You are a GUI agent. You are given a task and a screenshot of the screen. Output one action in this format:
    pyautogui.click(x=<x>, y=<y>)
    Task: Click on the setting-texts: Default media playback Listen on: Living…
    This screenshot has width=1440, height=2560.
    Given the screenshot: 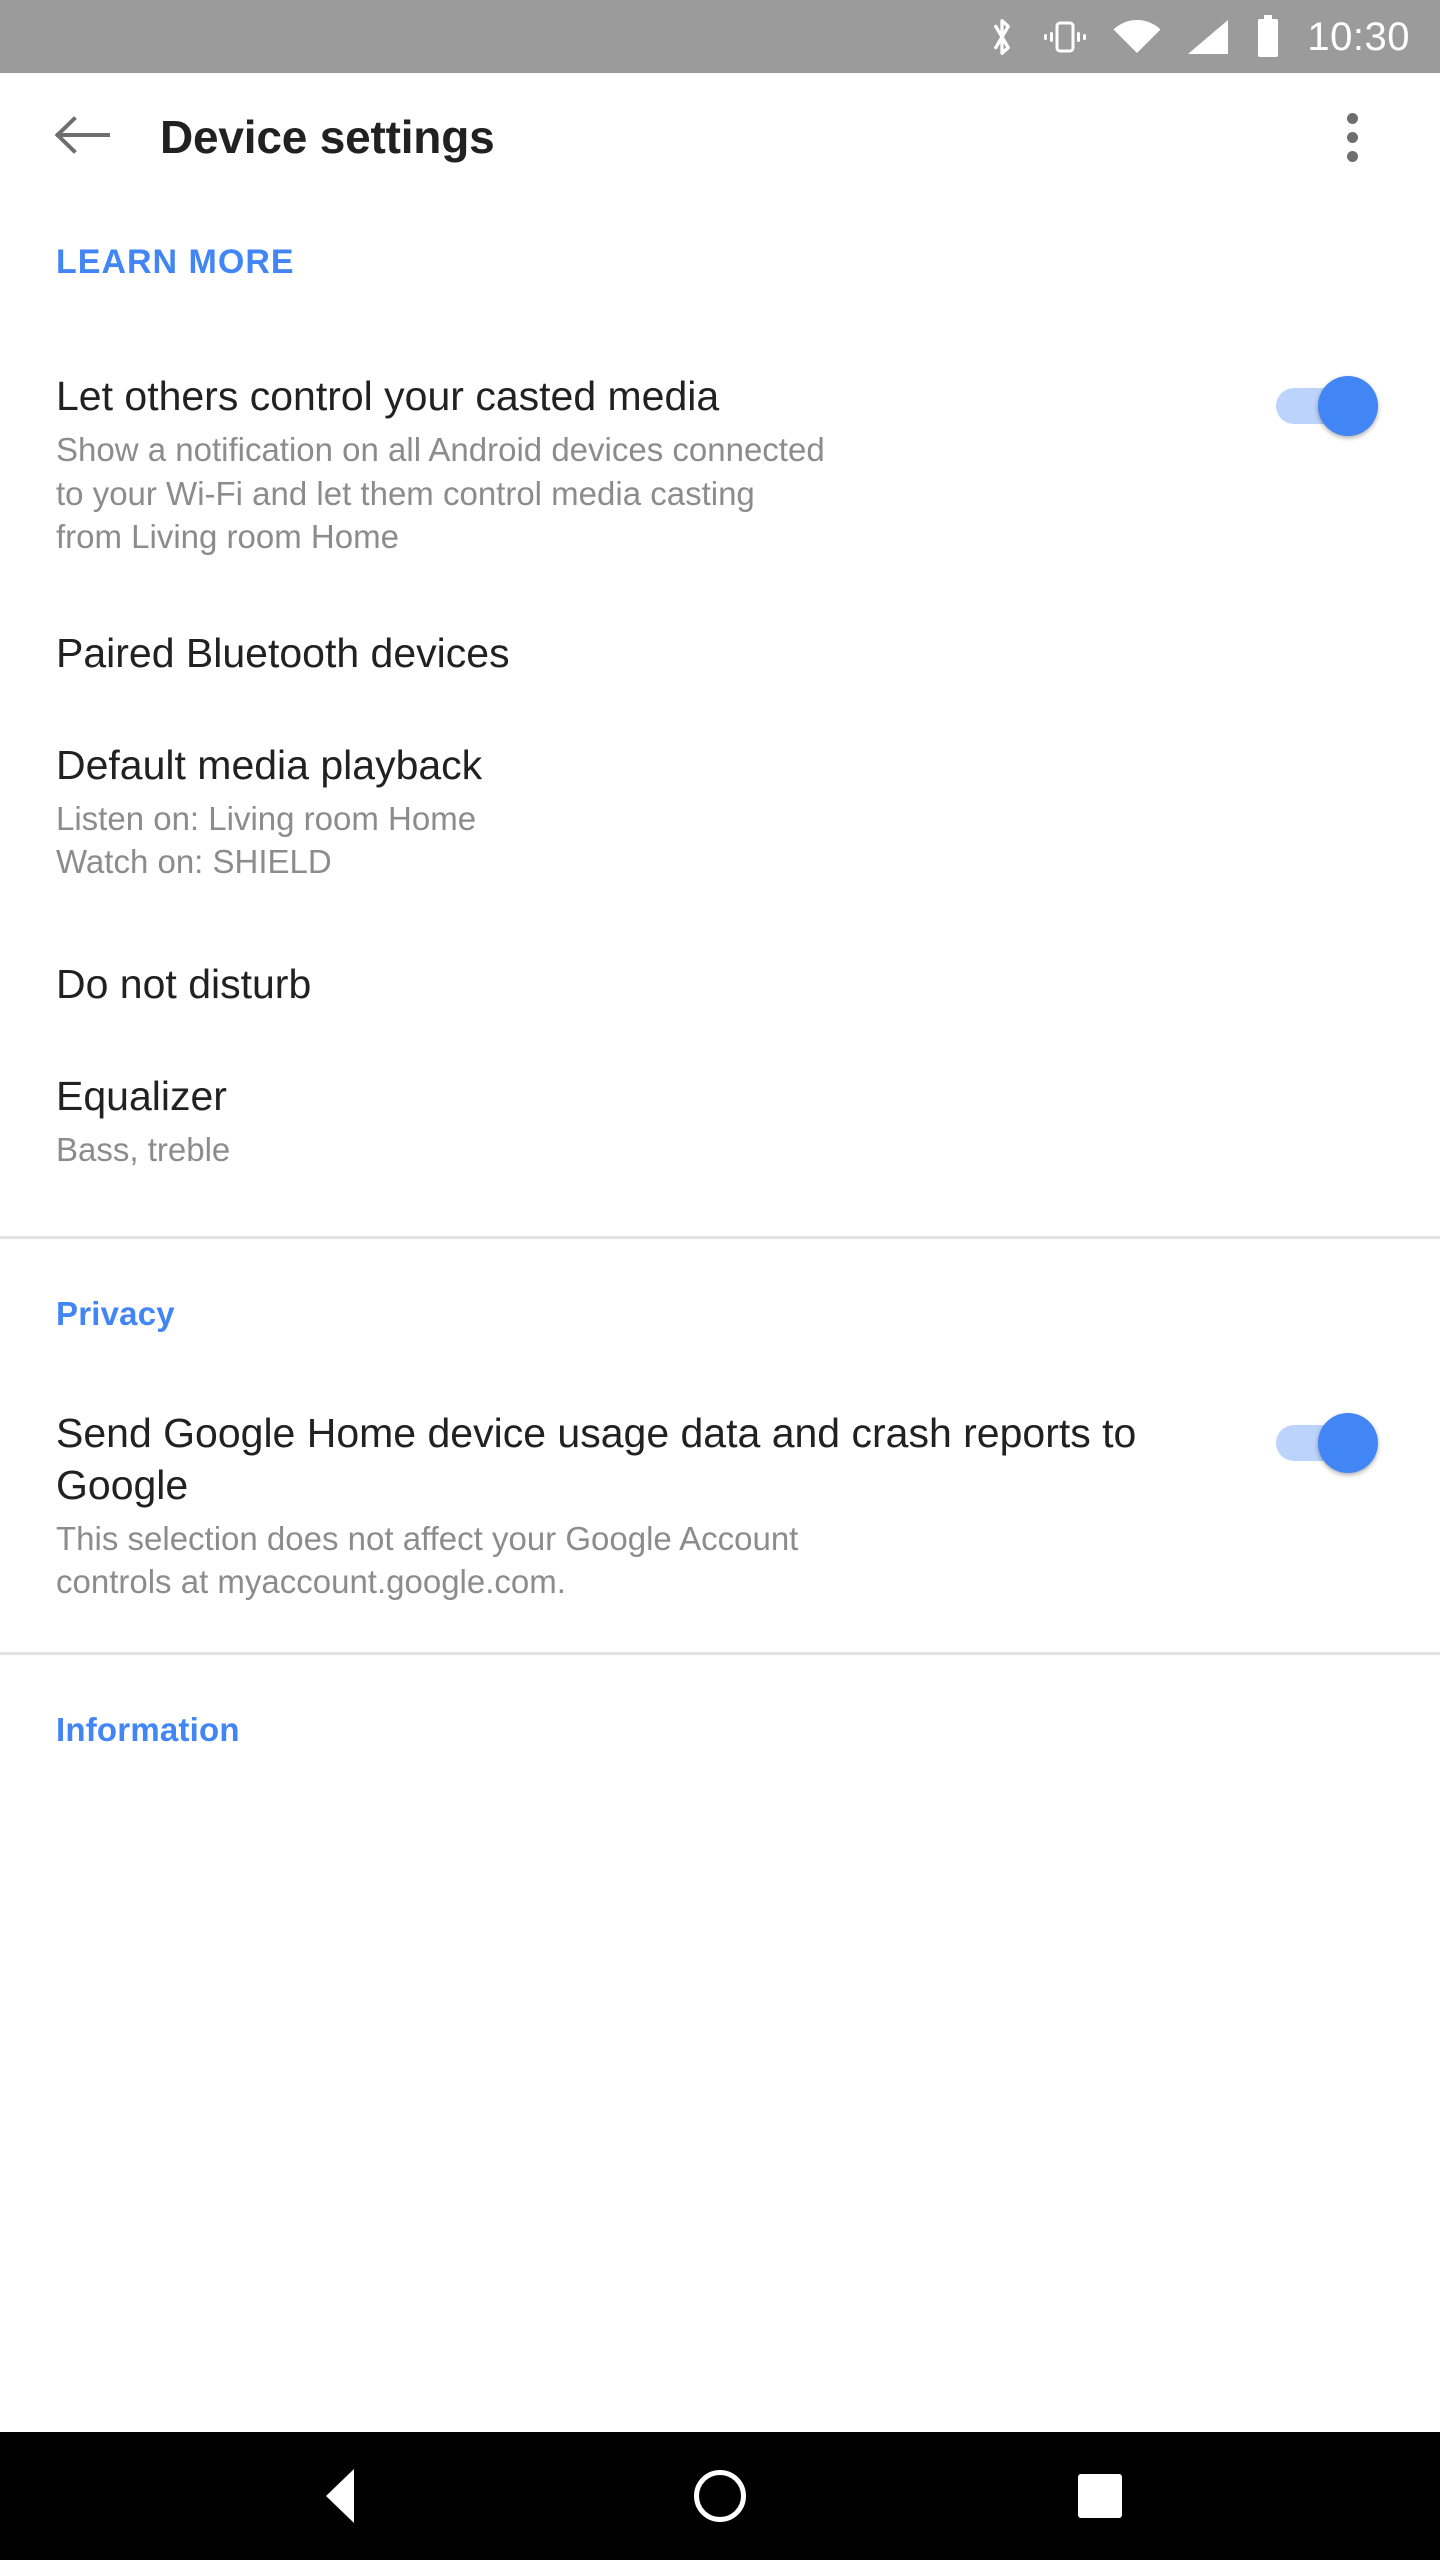 What is the action you would take?
    pyautogui.click(x=720, y=811)
    